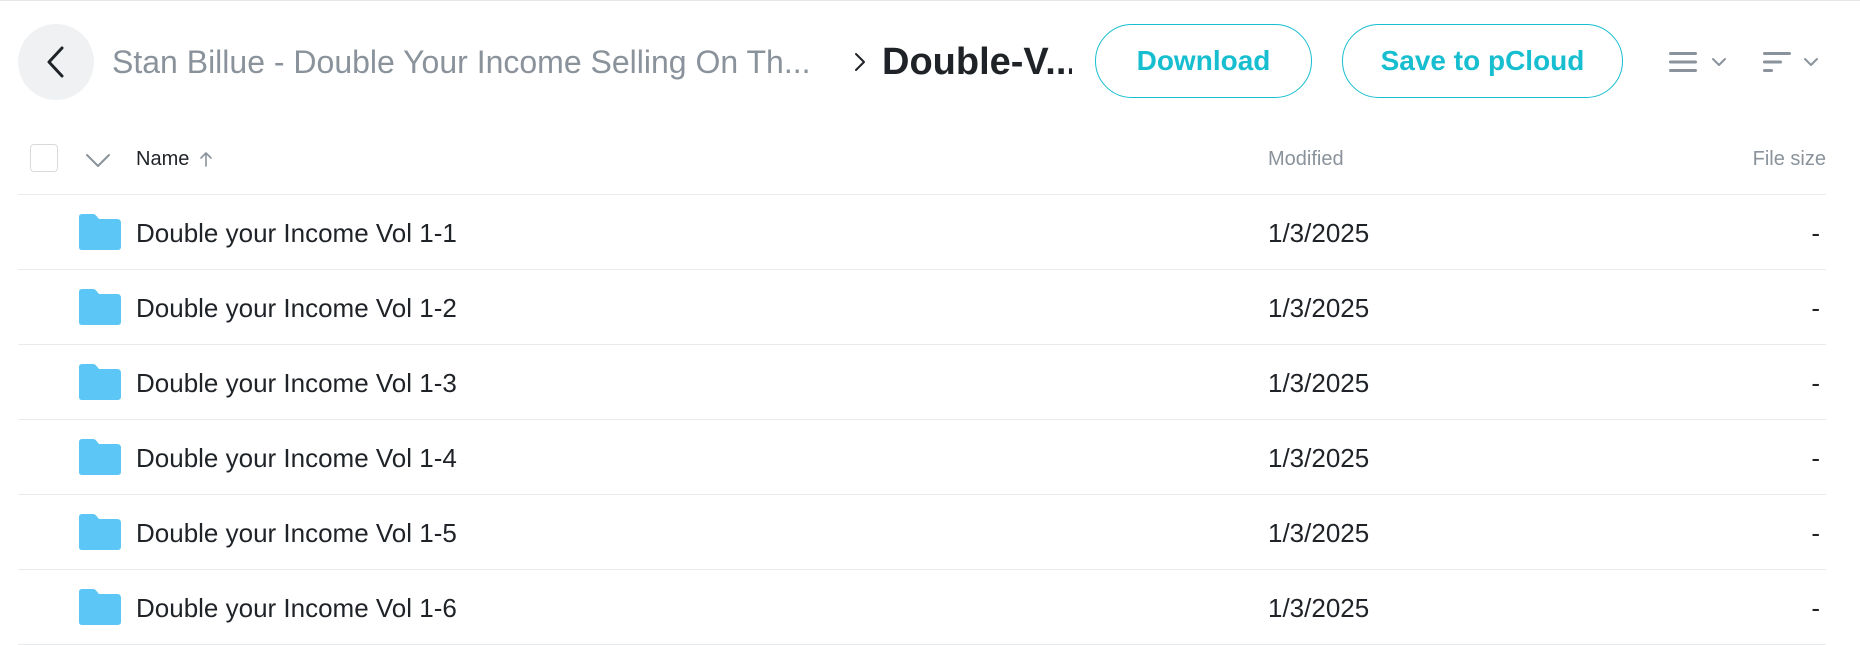  Describe the element at coordinates (296, 308) in the screenshot. I see `row-name: Double your Income Vol 1-2` at that location.